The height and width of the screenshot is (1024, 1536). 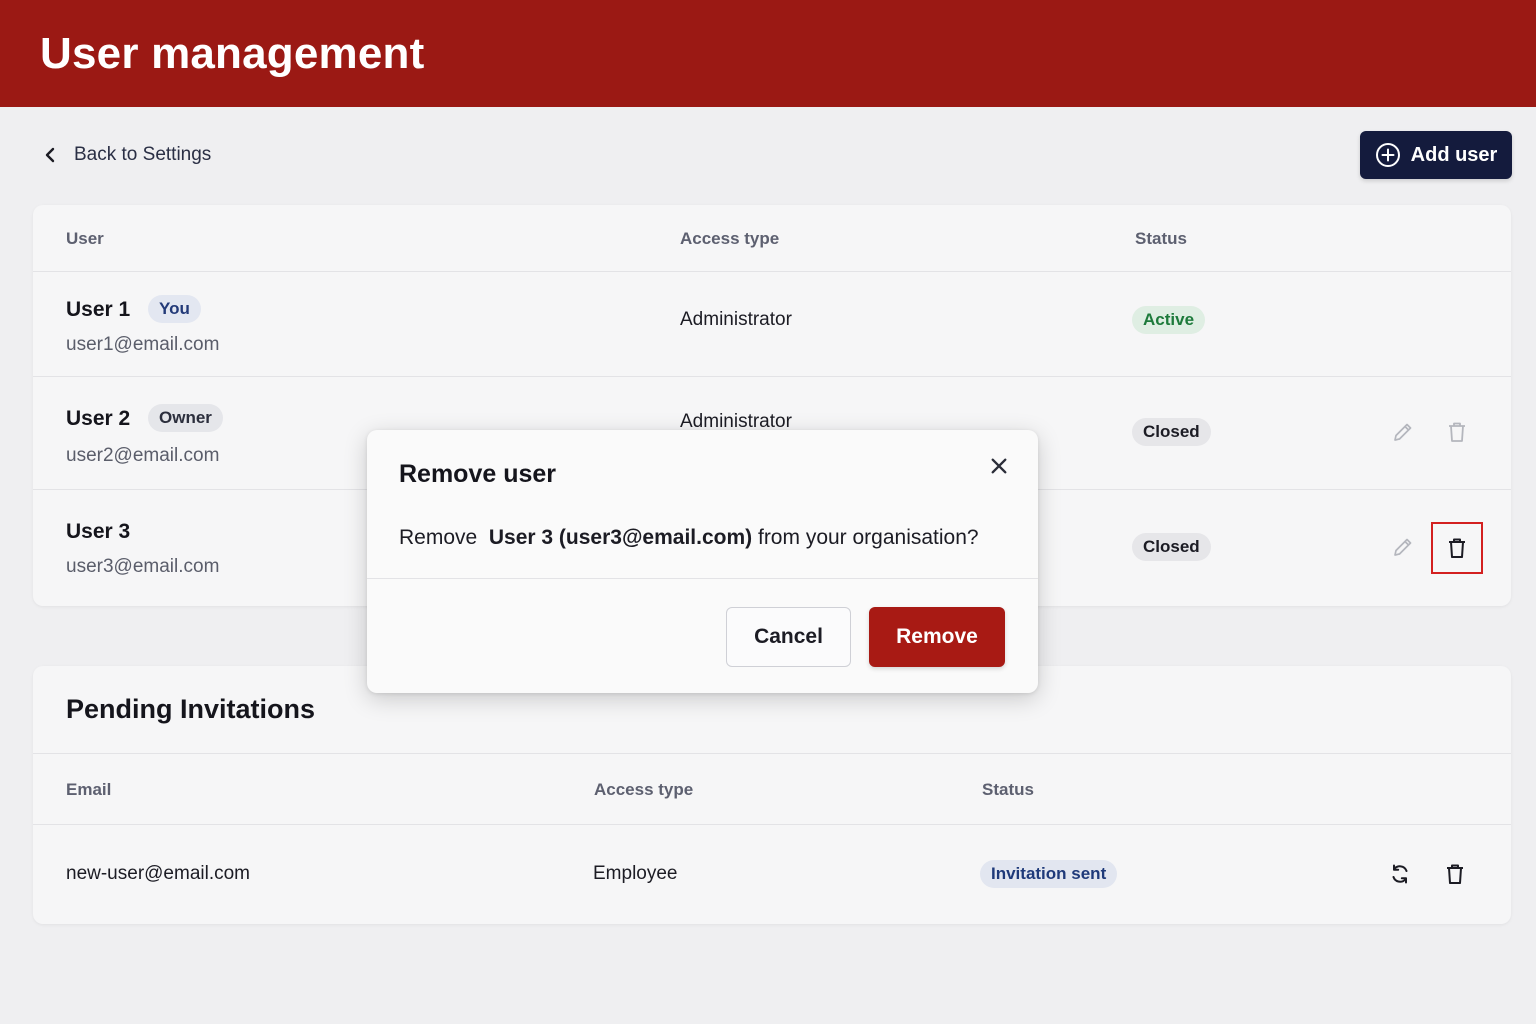 I want to click on user-name: User 1, so click(x=98, y=309).